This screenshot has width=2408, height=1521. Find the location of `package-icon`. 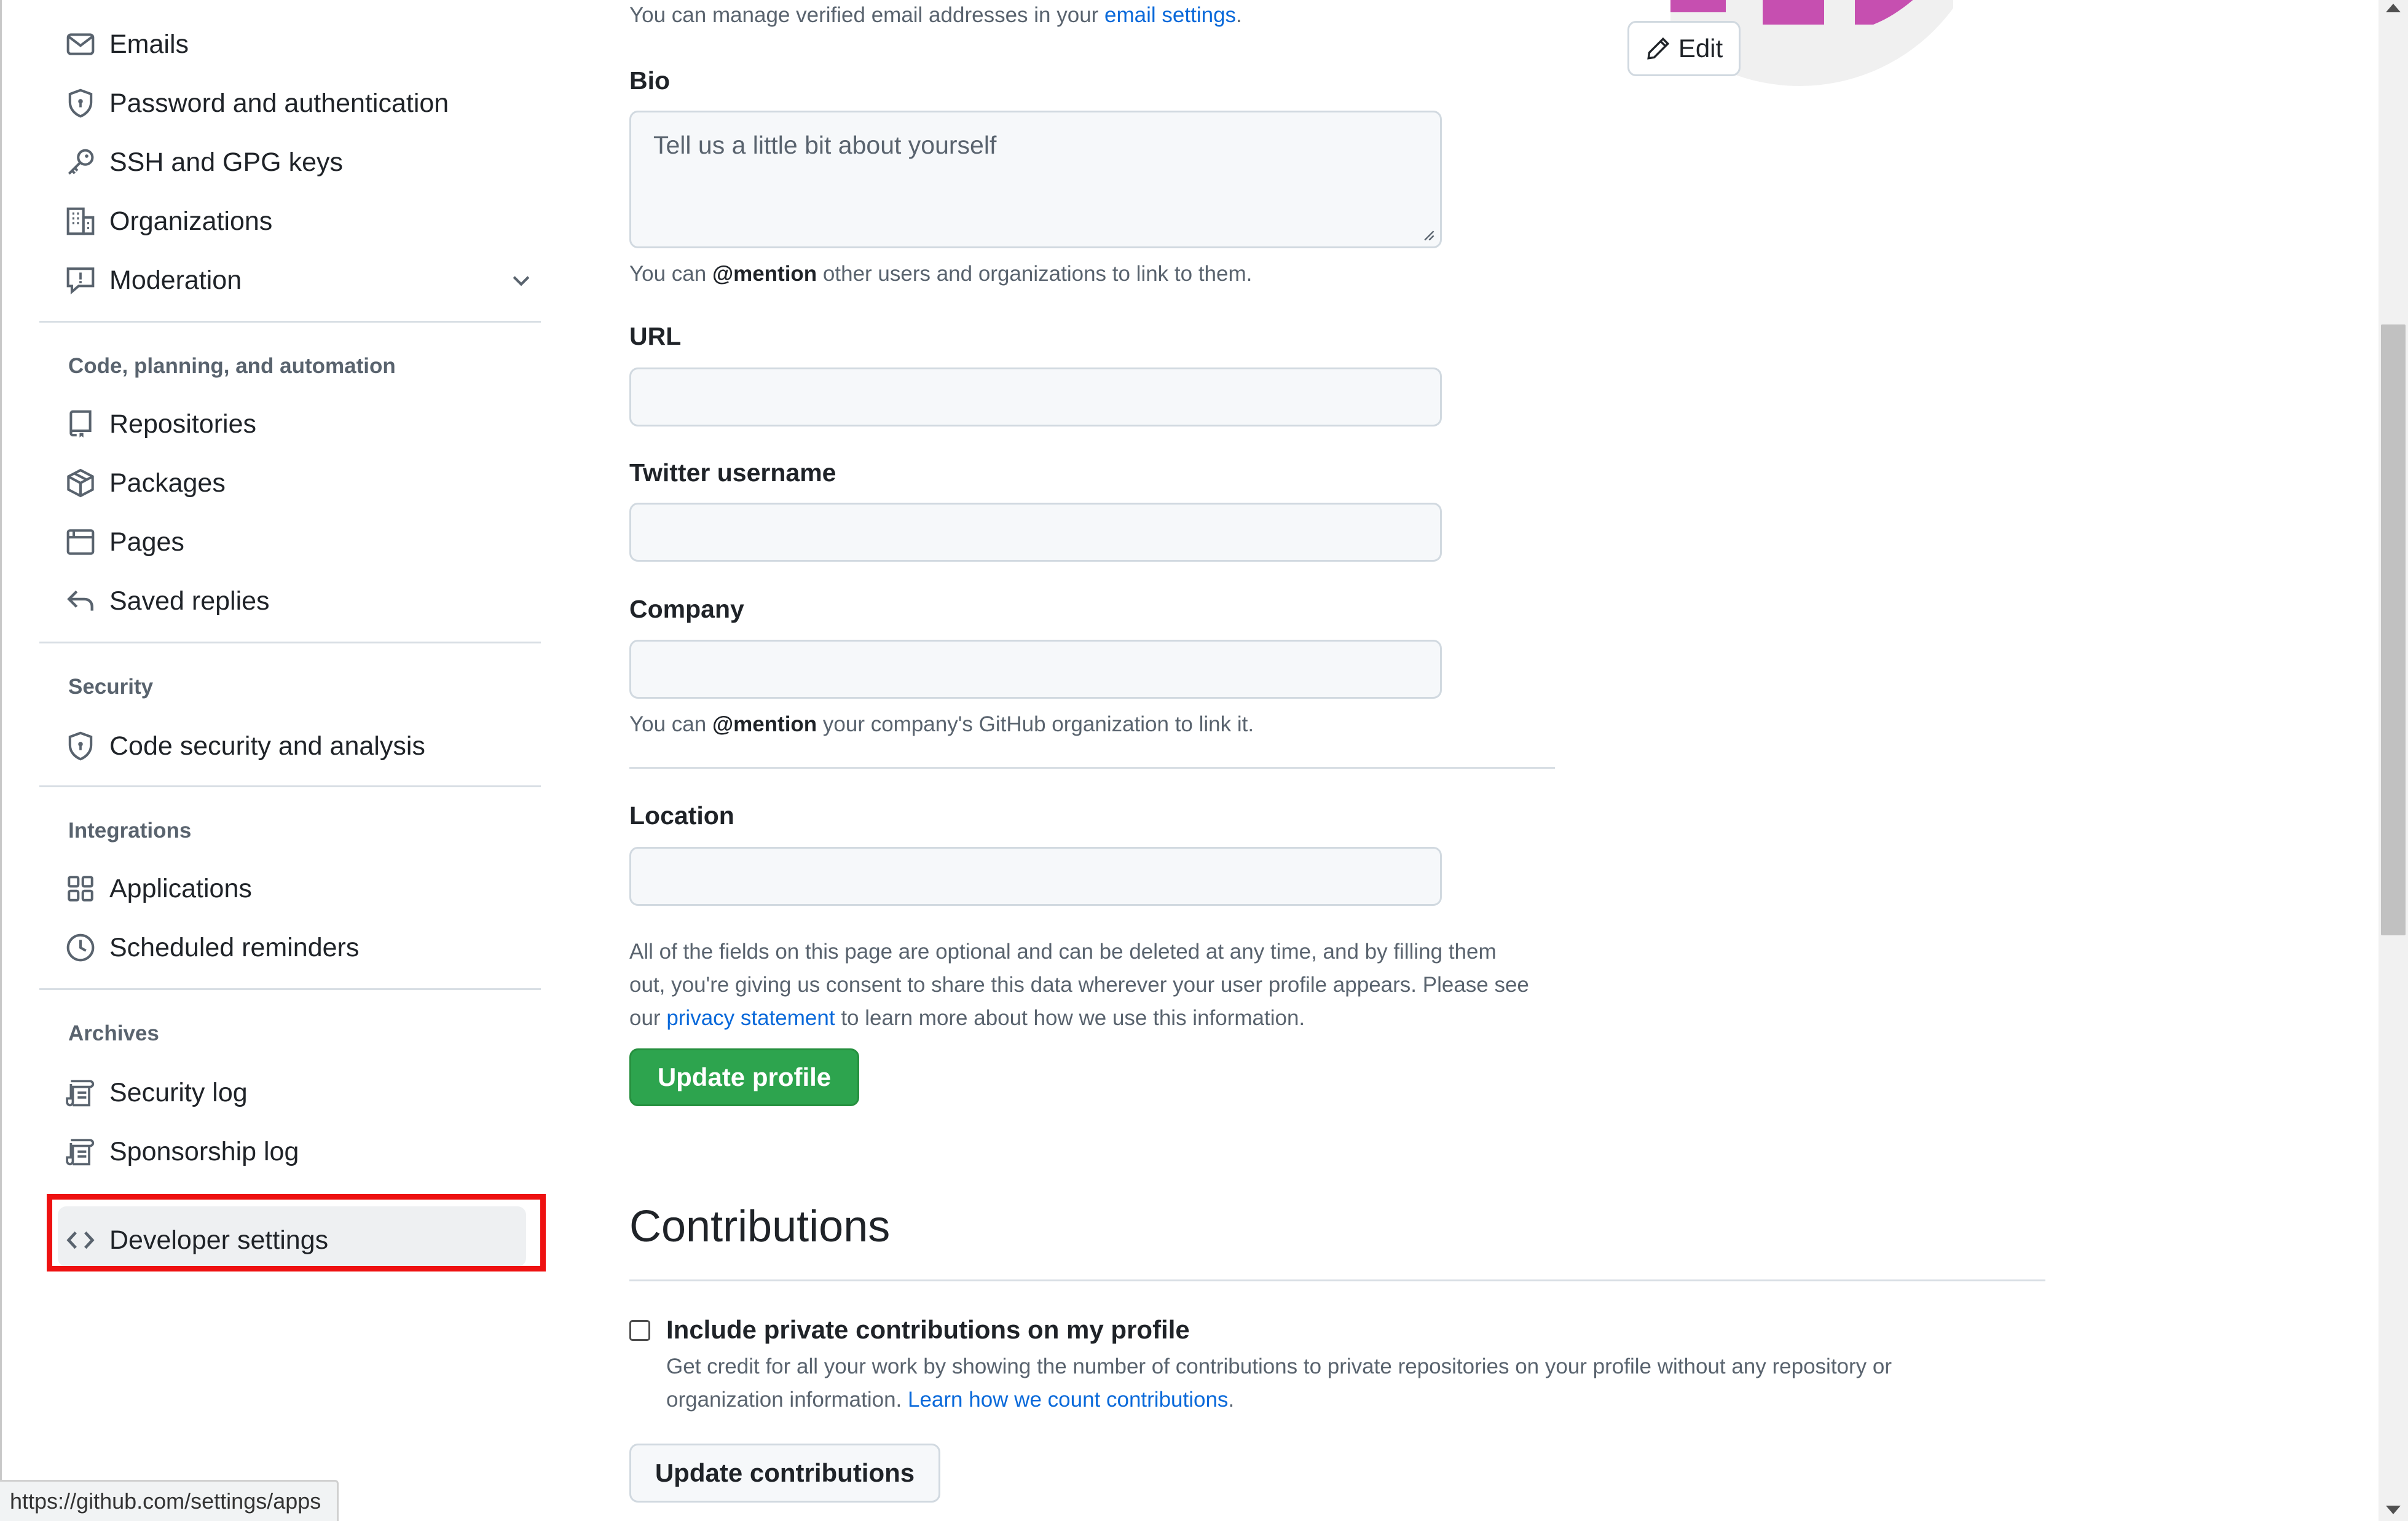

package-icon is located at coordinates (81, 483).